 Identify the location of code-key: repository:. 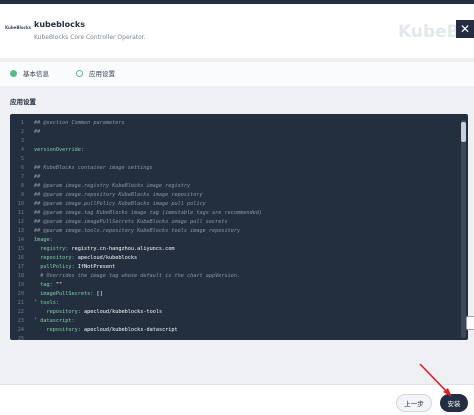
(59, 329).